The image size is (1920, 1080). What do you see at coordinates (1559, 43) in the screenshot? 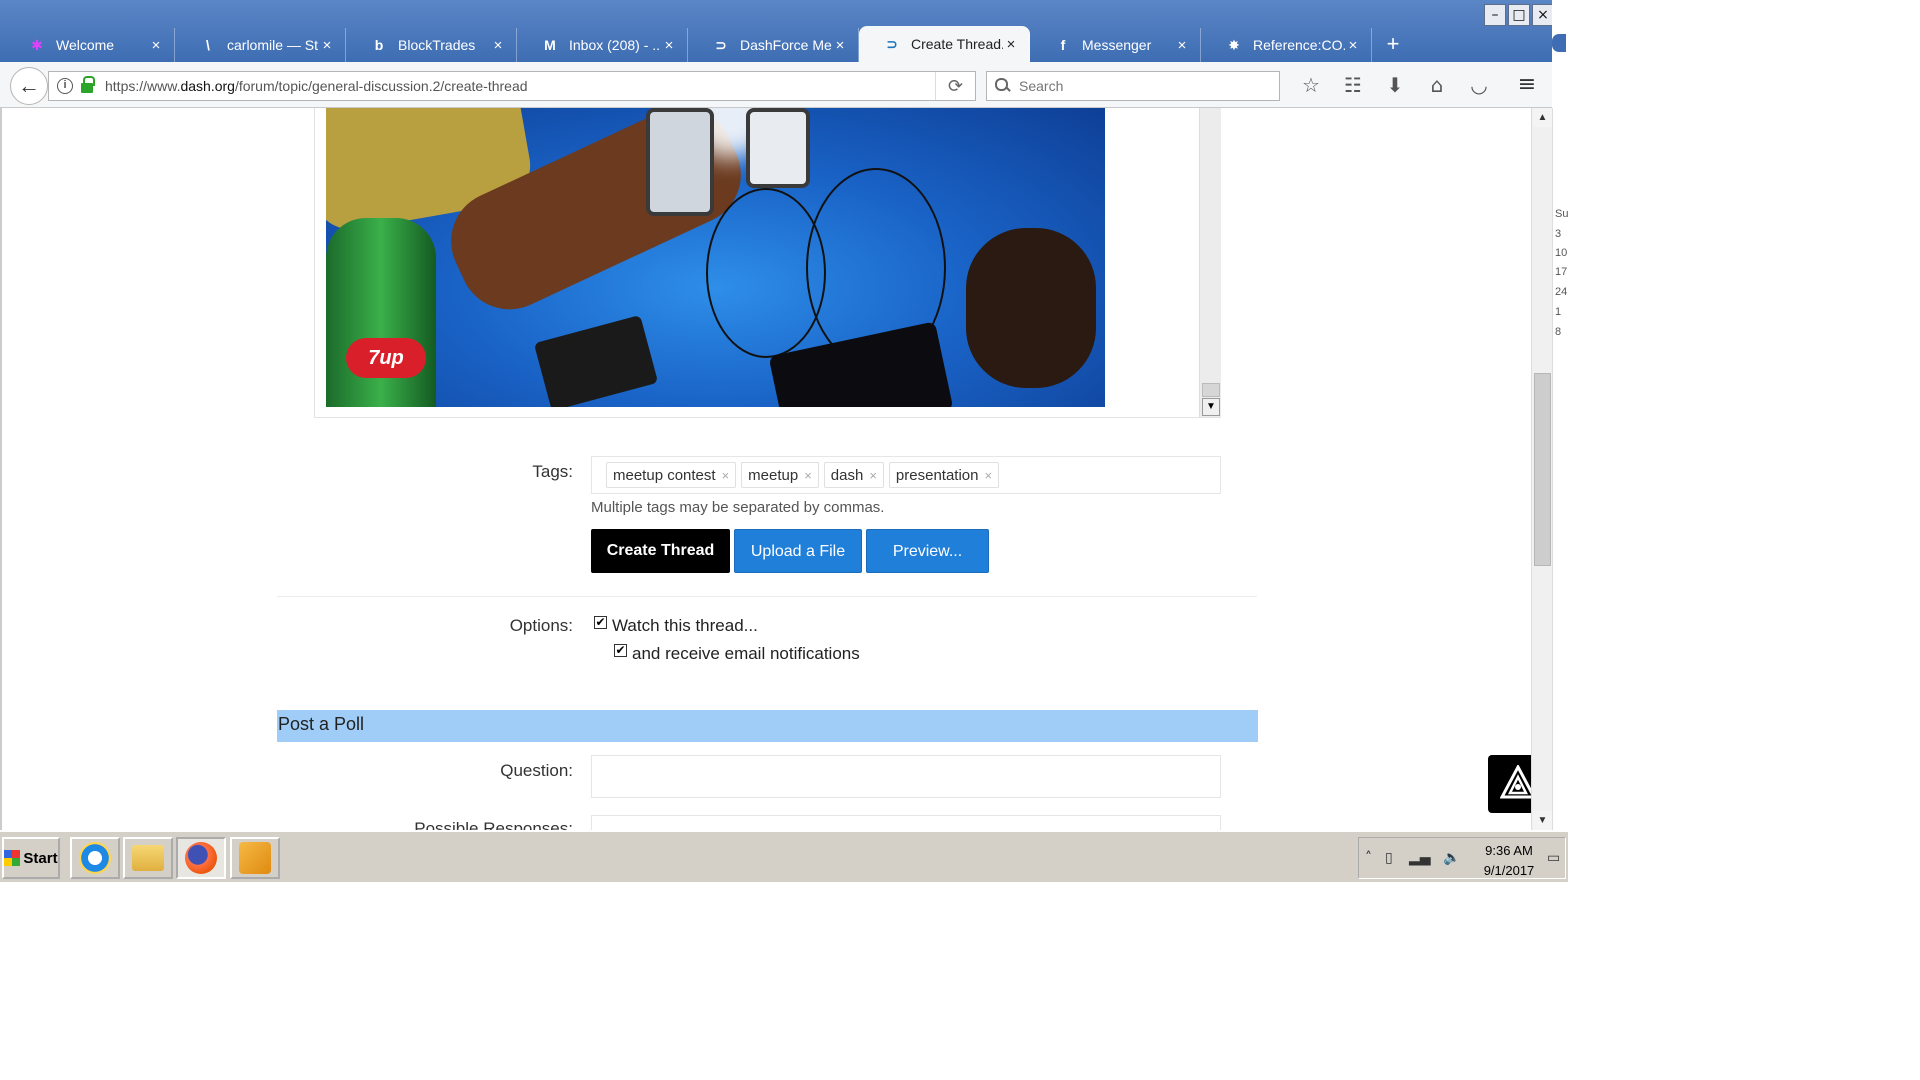
I see `profile-icon` at bounding box center [1559, 43].